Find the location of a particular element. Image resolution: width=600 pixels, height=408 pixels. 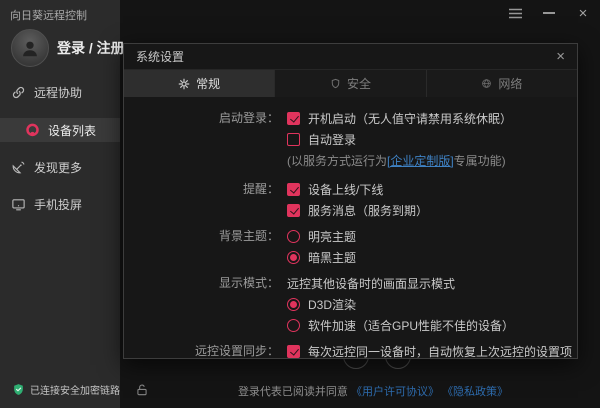

option-label: 暗黑主题 is located at coordinates (332, 258).